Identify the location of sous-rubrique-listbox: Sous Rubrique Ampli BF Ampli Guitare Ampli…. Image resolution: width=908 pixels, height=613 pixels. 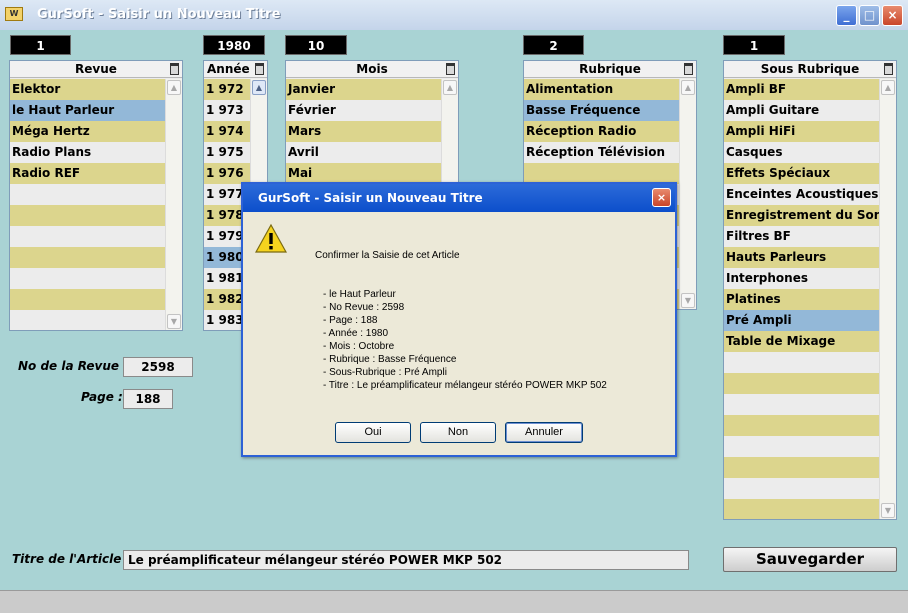
(810, 290).